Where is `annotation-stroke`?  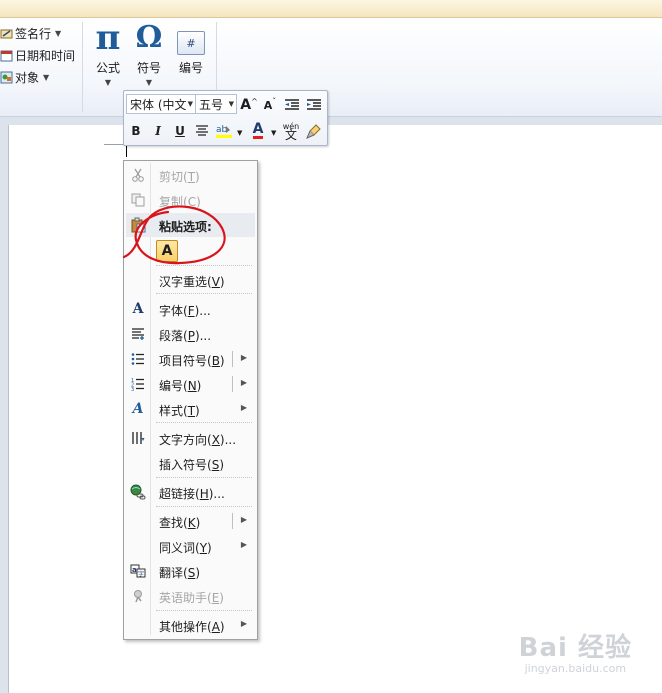
annotation-stroke is located at coordinates (174, 235).